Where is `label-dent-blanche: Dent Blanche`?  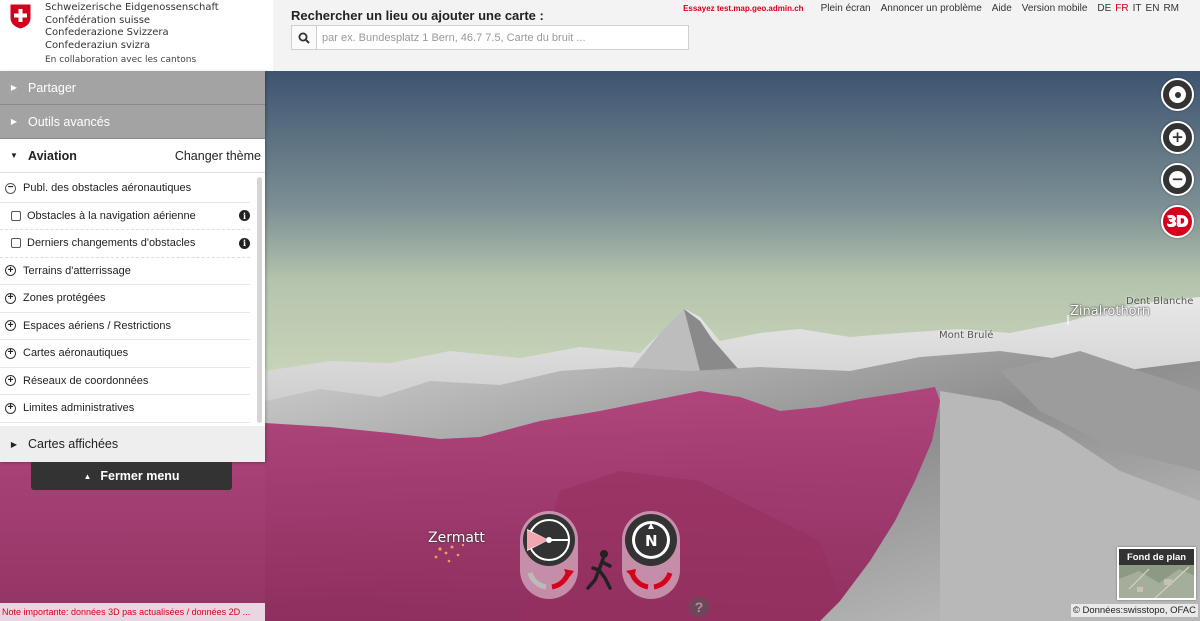 label-dent-blanche: Dent Blanche is located at coordinates (1160, 301).